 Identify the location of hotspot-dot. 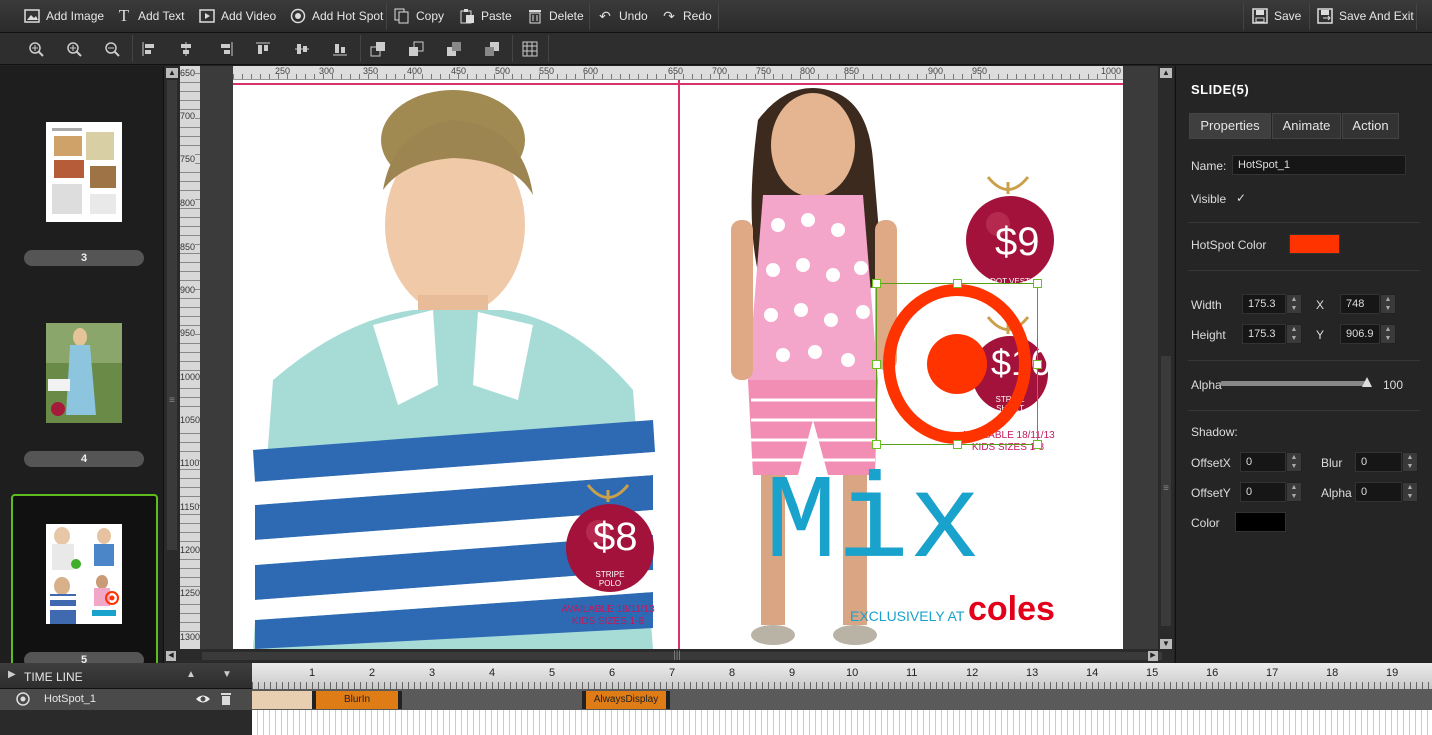
(957, 364).